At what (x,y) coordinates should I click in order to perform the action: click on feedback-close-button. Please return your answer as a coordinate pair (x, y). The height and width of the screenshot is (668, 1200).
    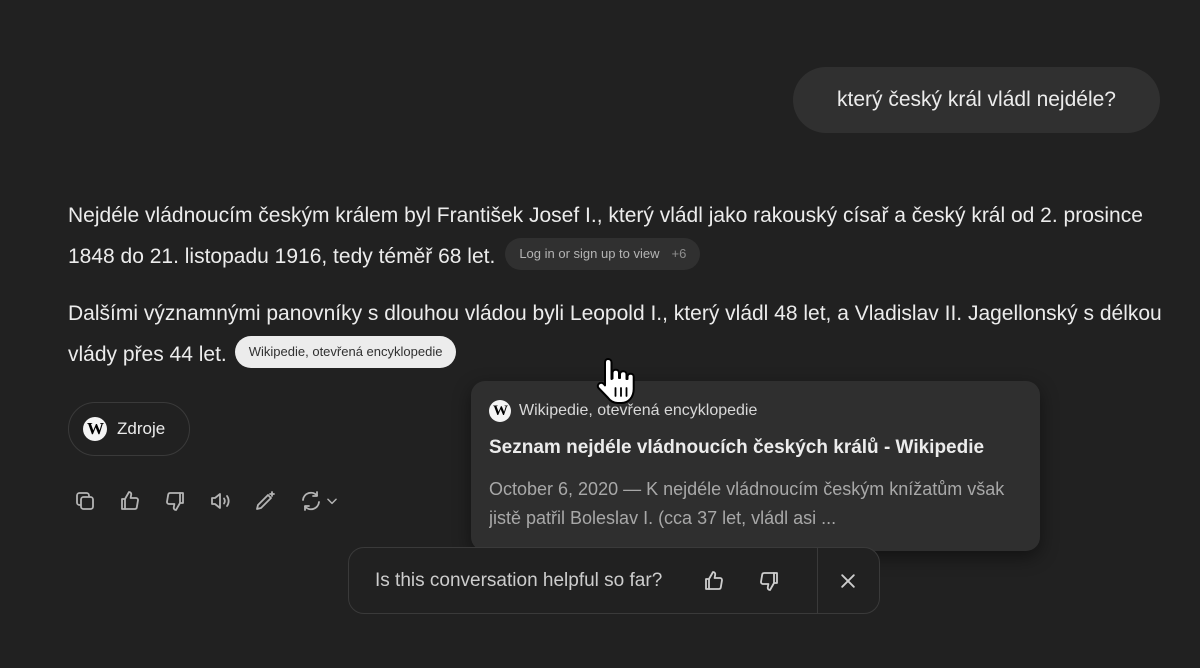
    Looking at the image, I should click on (848, 580).